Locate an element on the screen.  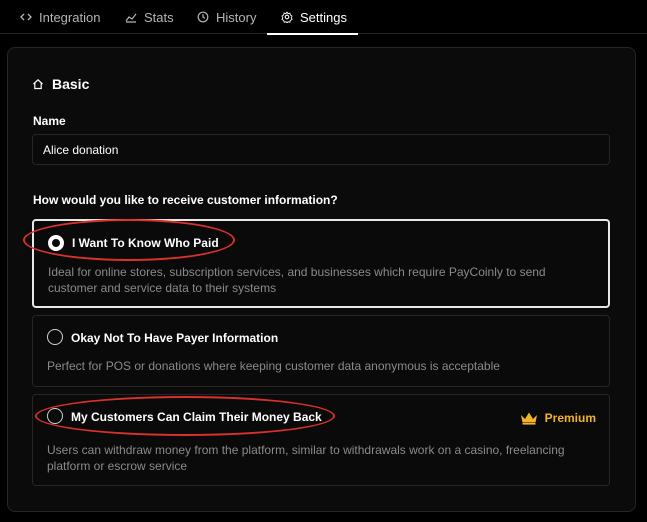
section-header: Basic is located at coordinates (60, 84).